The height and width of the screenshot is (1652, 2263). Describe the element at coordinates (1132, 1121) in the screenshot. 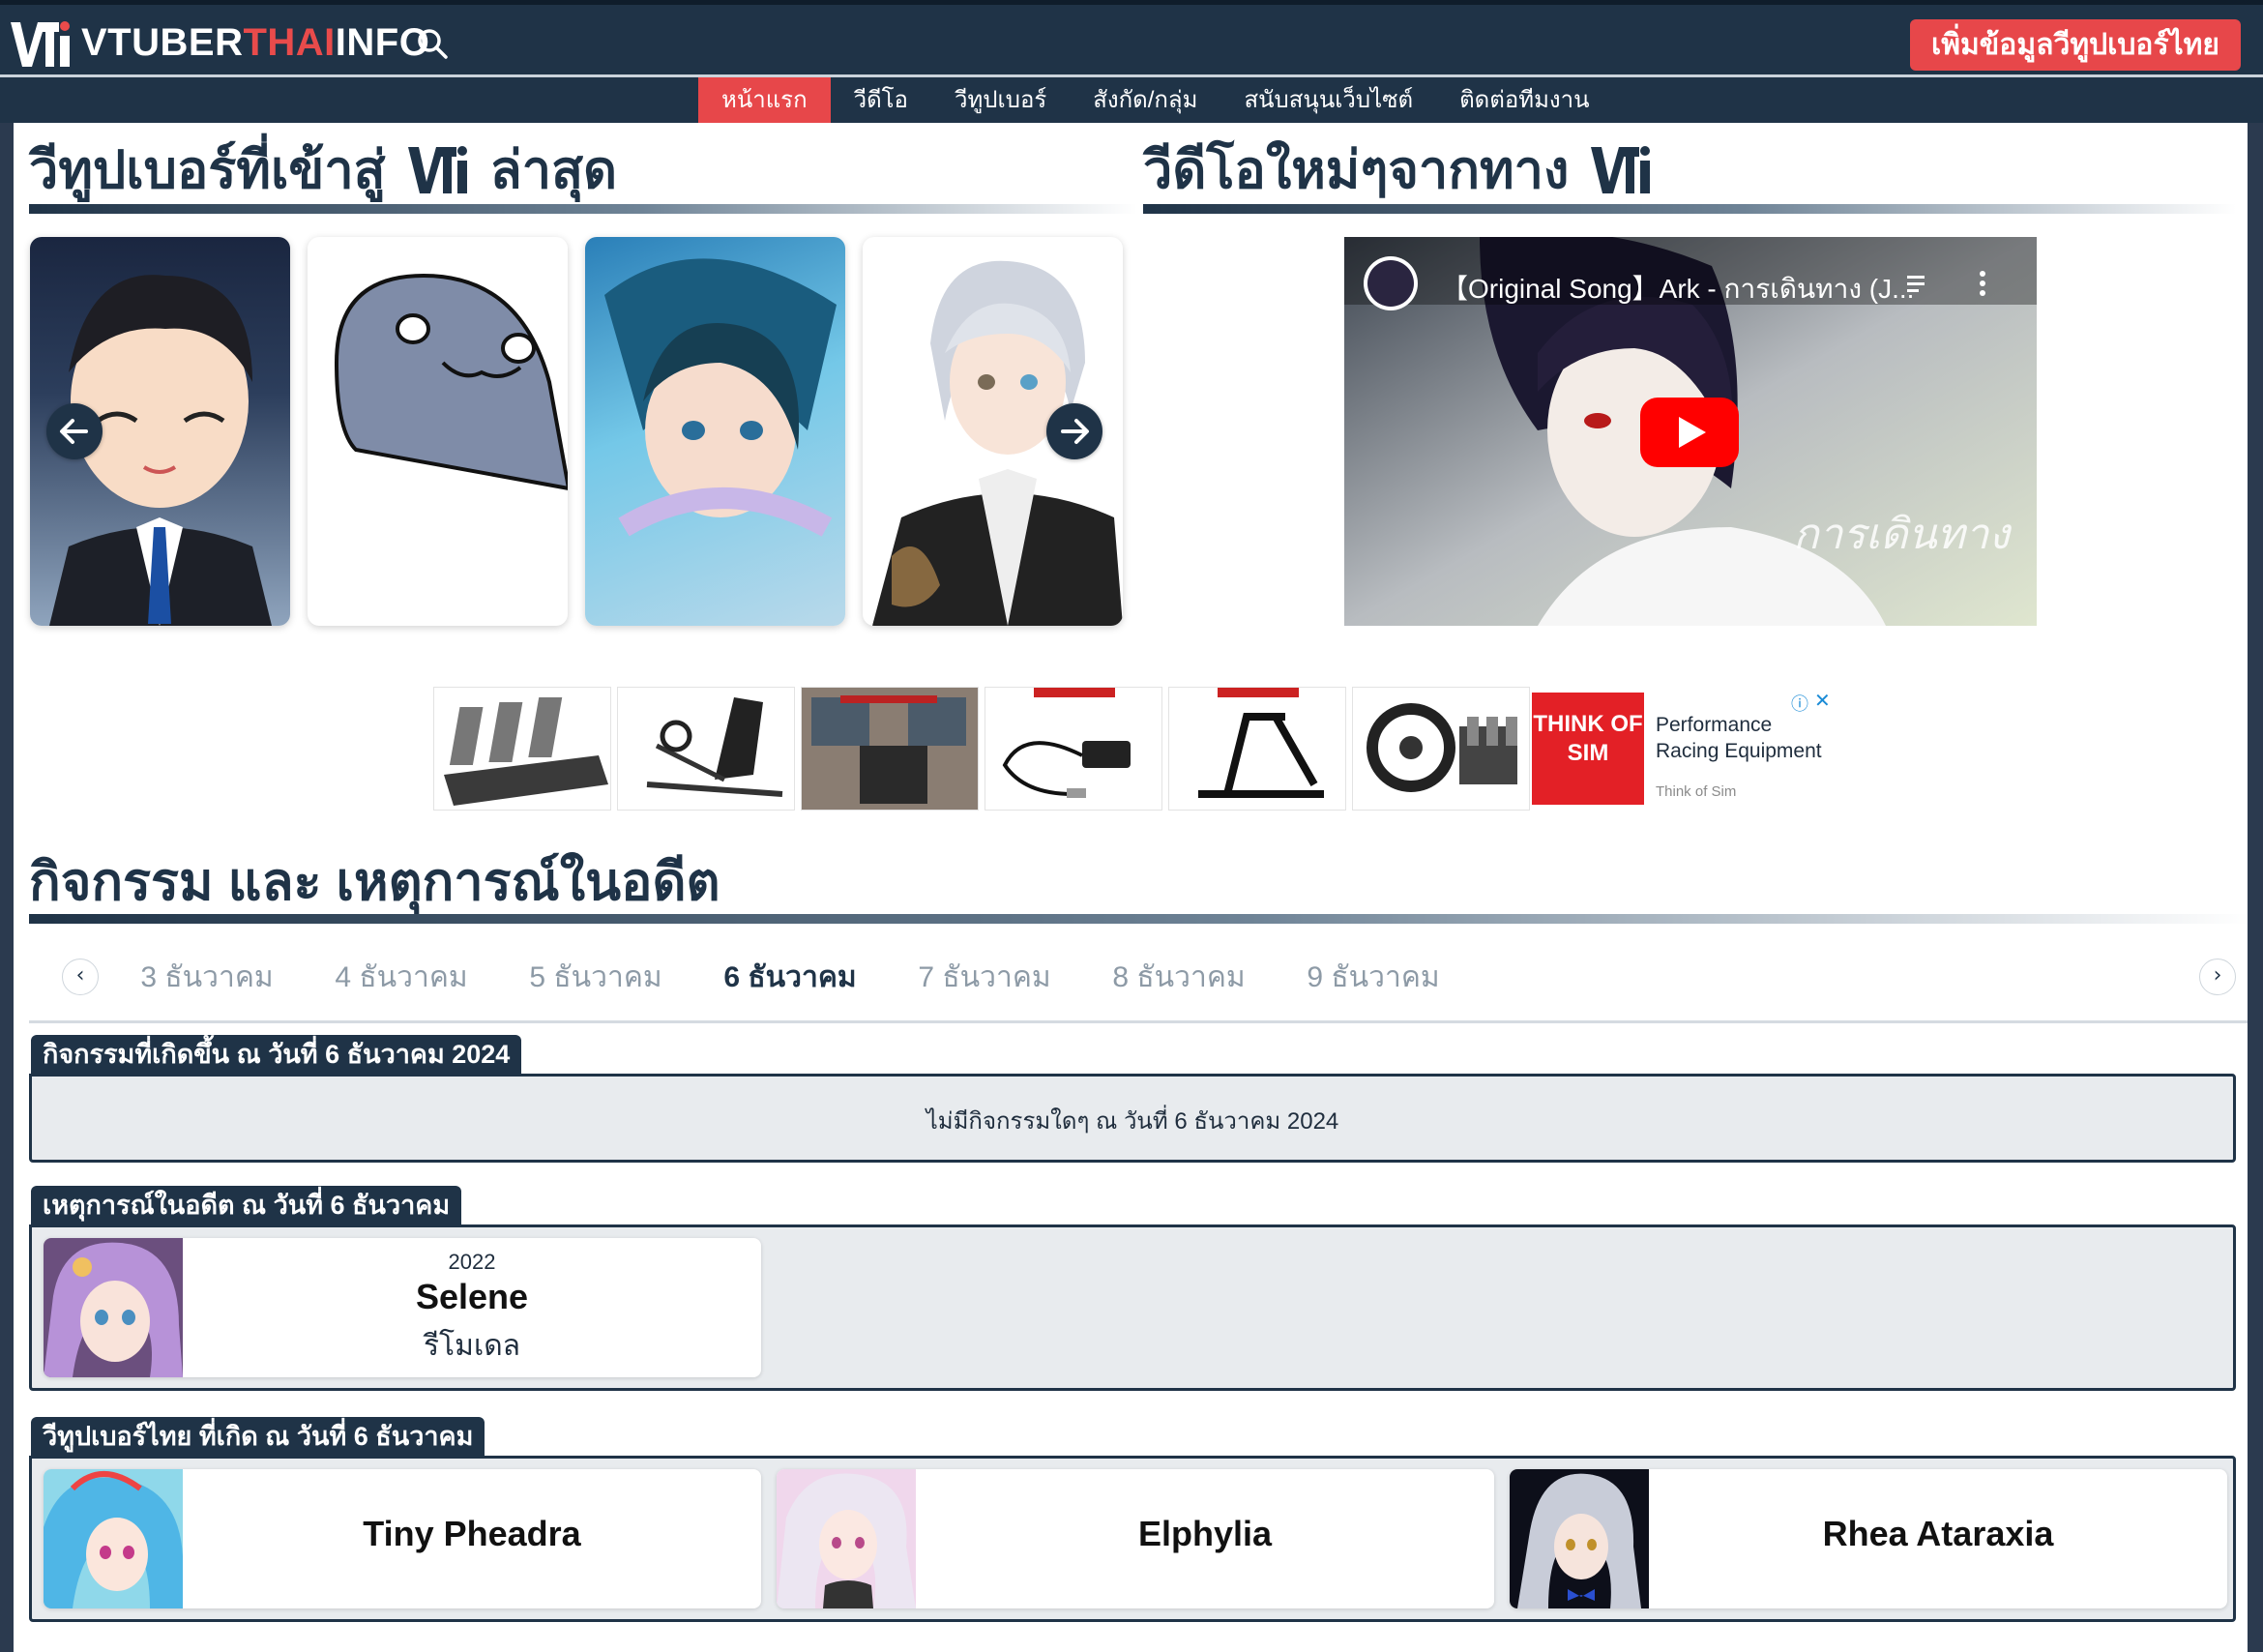

I see `activities-empty-text: ไม่มีกิจกรรมใดๆ ณ วันที่ 6 ธันวาคม 2024` at that location.